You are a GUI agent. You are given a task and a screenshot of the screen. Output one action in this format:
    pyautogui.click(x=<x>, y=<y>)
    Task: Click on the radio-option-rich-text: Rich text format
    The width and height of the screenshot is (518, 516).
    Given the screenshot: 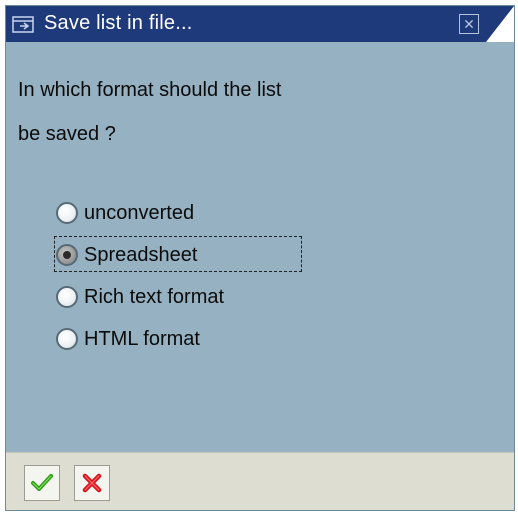 What is the action you would take?
    pyautogui.click(x=140, y=297)
    